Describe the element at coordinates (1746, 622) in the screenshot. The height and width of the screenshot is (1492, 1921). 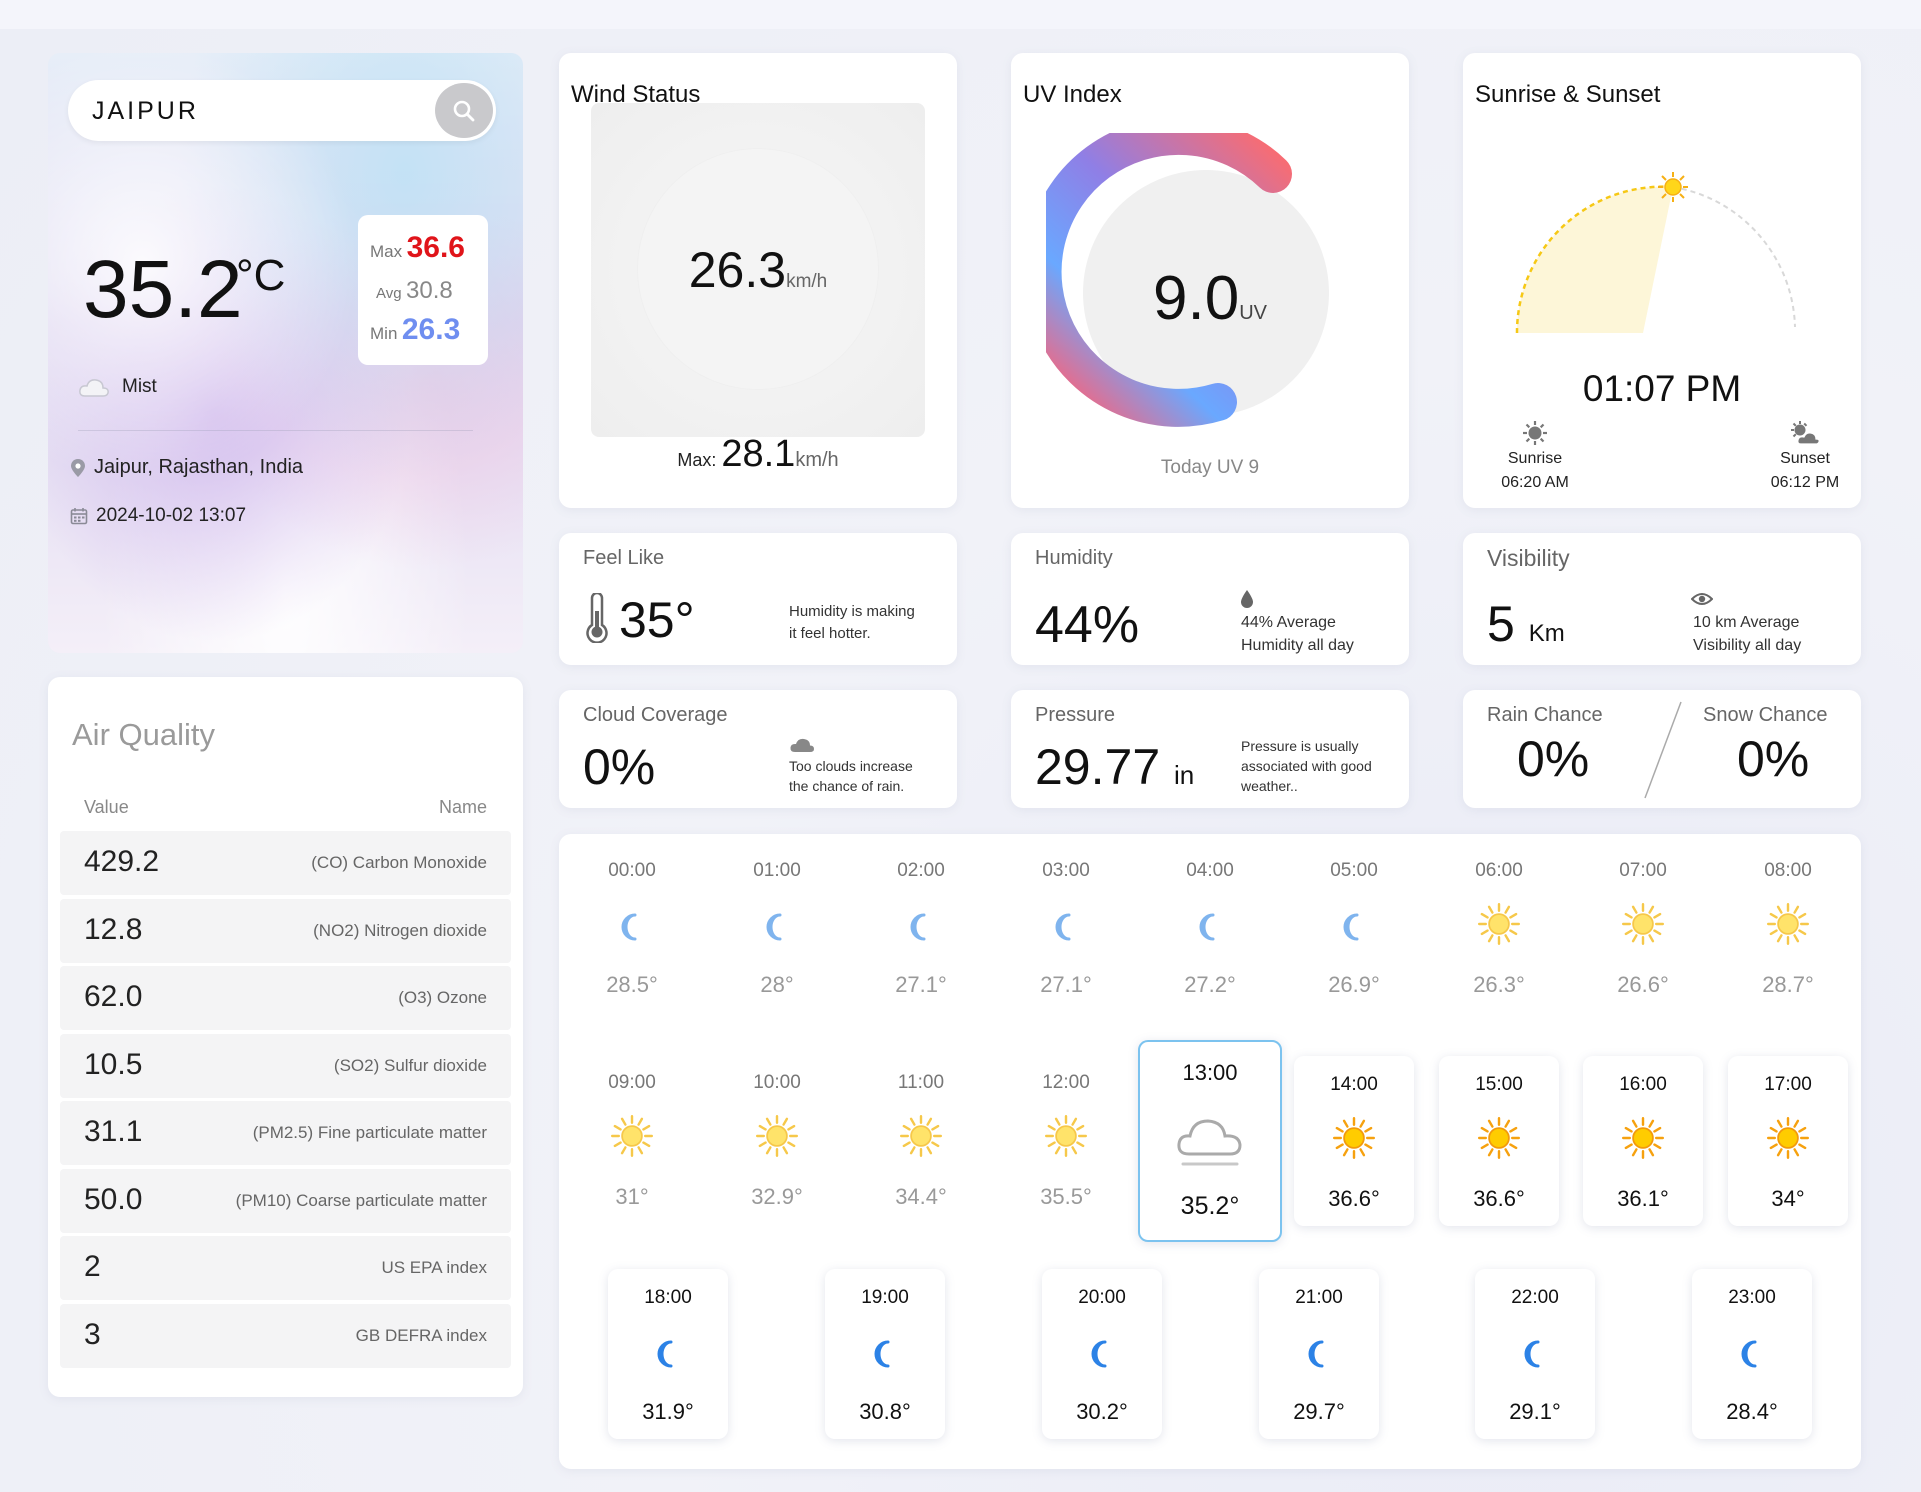
I see `visibility-note-line-1: 10 km Average` at that location.